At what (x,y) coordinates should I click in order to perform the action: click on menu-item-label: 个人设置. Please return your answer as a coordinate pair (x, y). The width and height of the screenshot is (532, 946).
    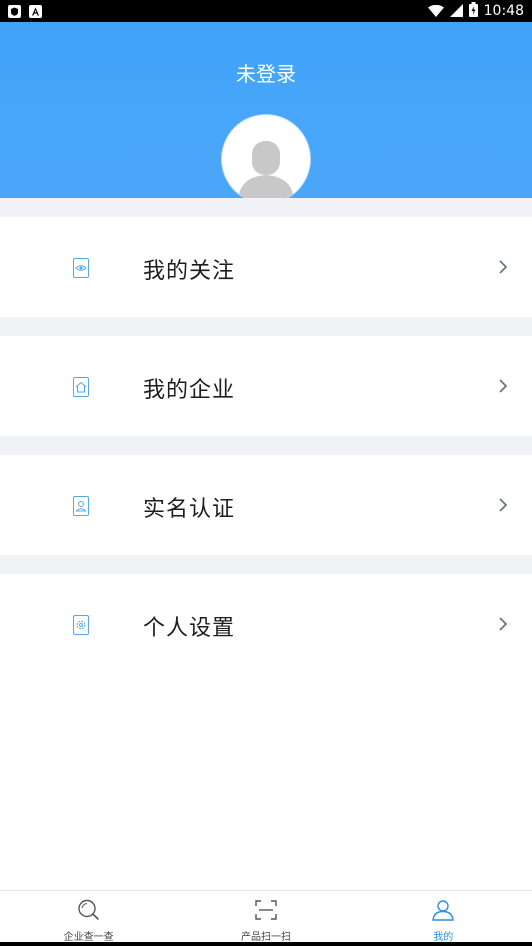
    Looking at the image, I should click on (189, 628).